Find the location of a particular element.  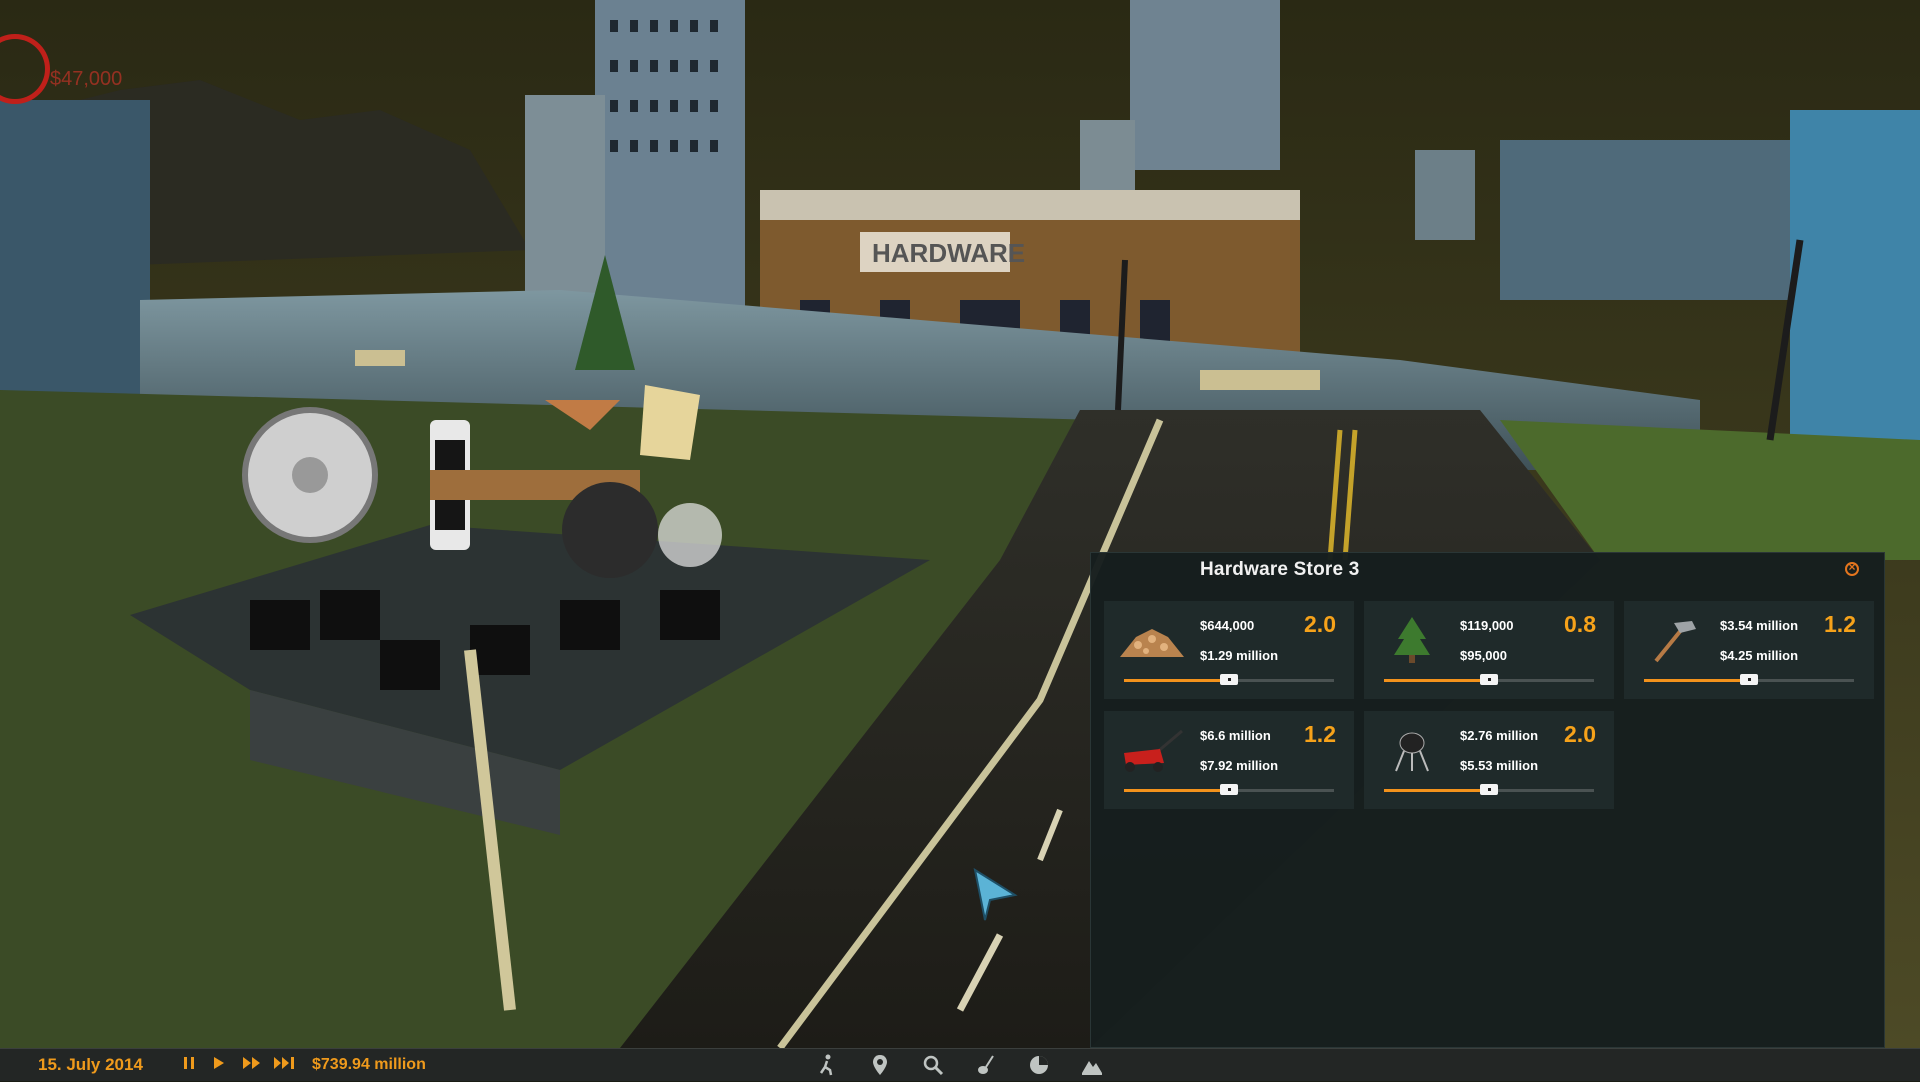

product-card-hammer: $3.54 million $4.25 million 1.2 is located at coordinates (1749, 650).